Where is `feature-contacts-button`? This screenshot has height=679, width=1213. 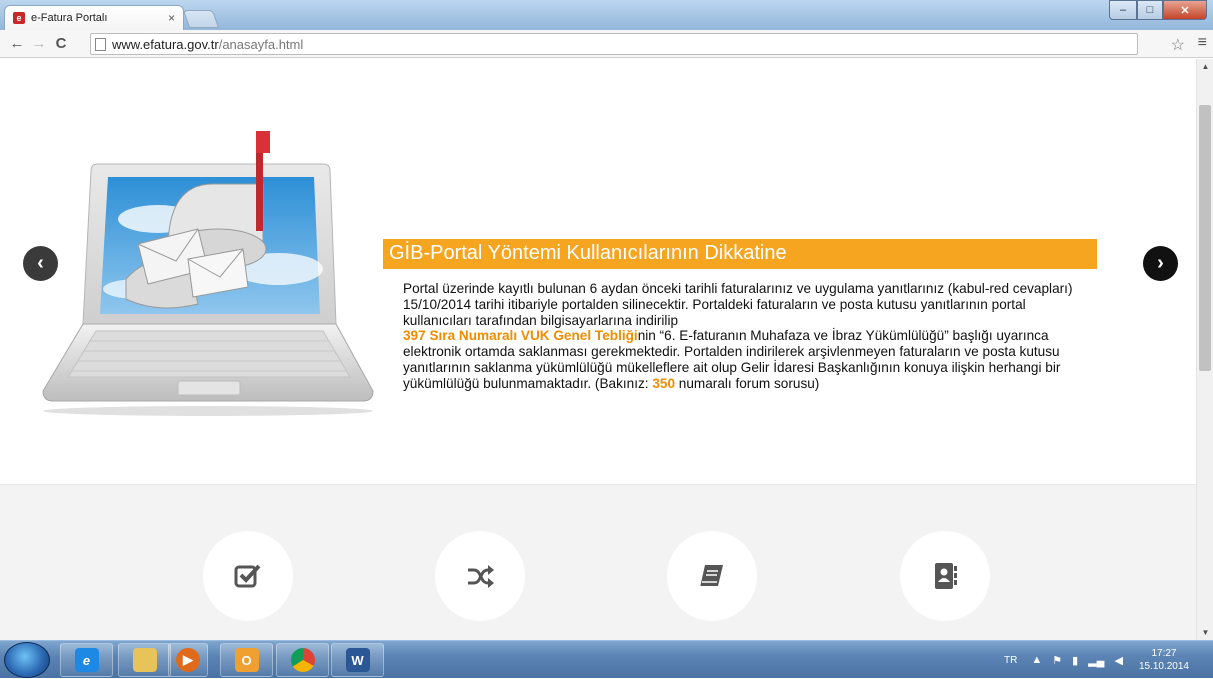 feature-contacts-button is located at coordinates (945, 576).